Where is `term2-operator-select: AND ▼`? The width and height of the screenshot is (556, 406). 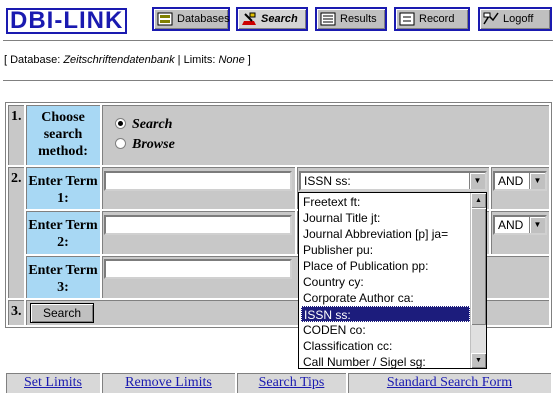
term2-operator-select: AND ▼ is located at coordinates (520, 225).